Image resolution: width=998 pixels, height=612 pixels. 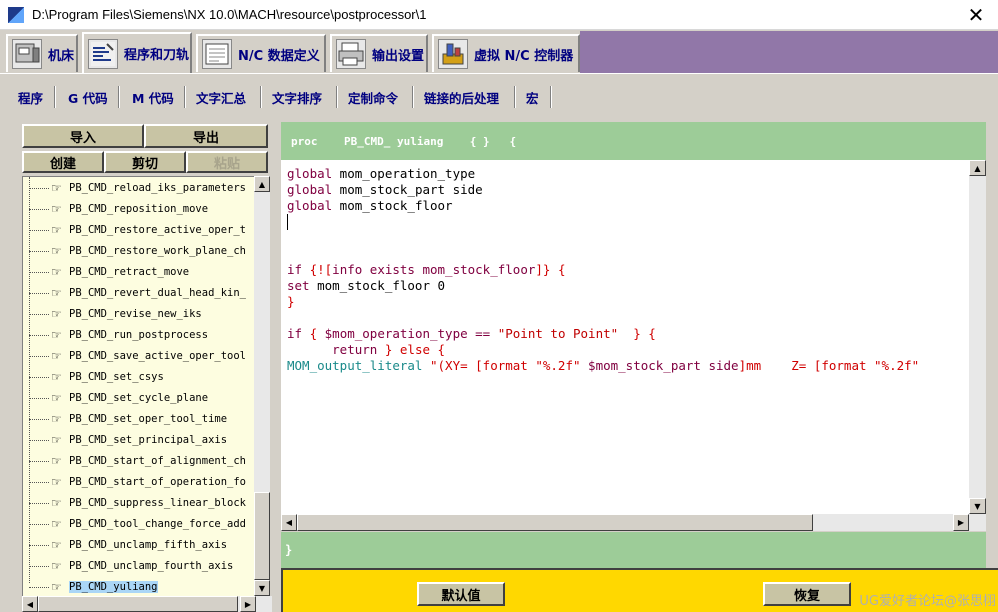 I want to click on tree-item-label: PB_CMD_unclamp_fourth_axis, so click(x=151, y=566).